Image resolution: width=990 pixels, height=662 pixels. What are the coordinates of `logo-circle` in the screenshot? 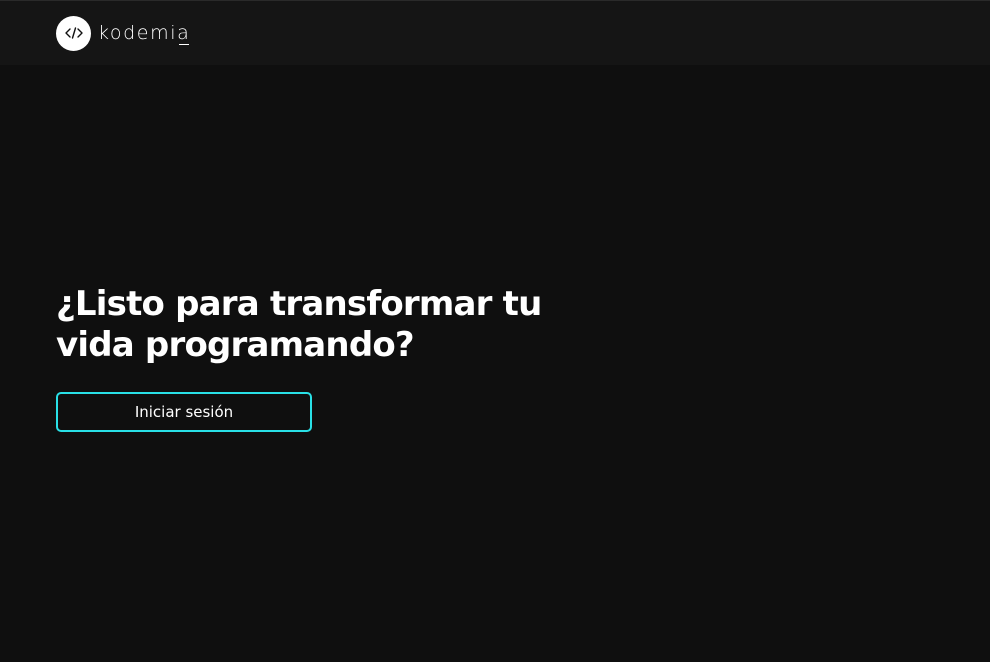 It's located at (73, 33).